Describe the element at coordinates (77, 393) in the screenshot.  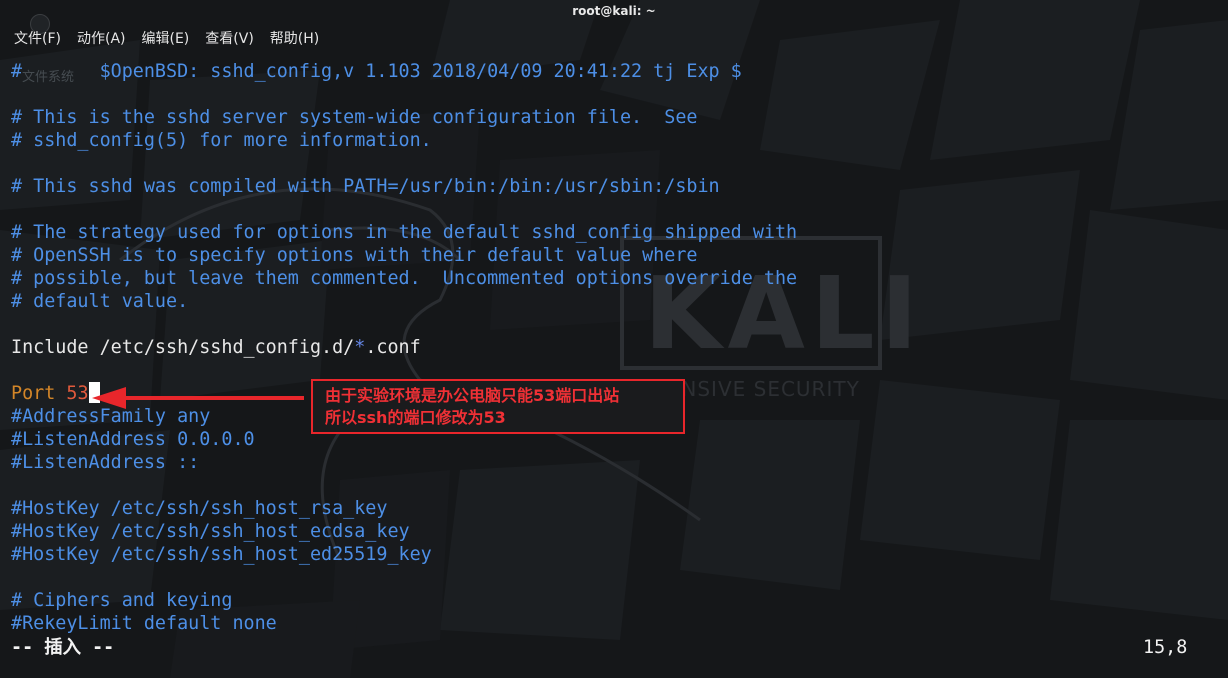
I see `editor-token: 53` at that location.